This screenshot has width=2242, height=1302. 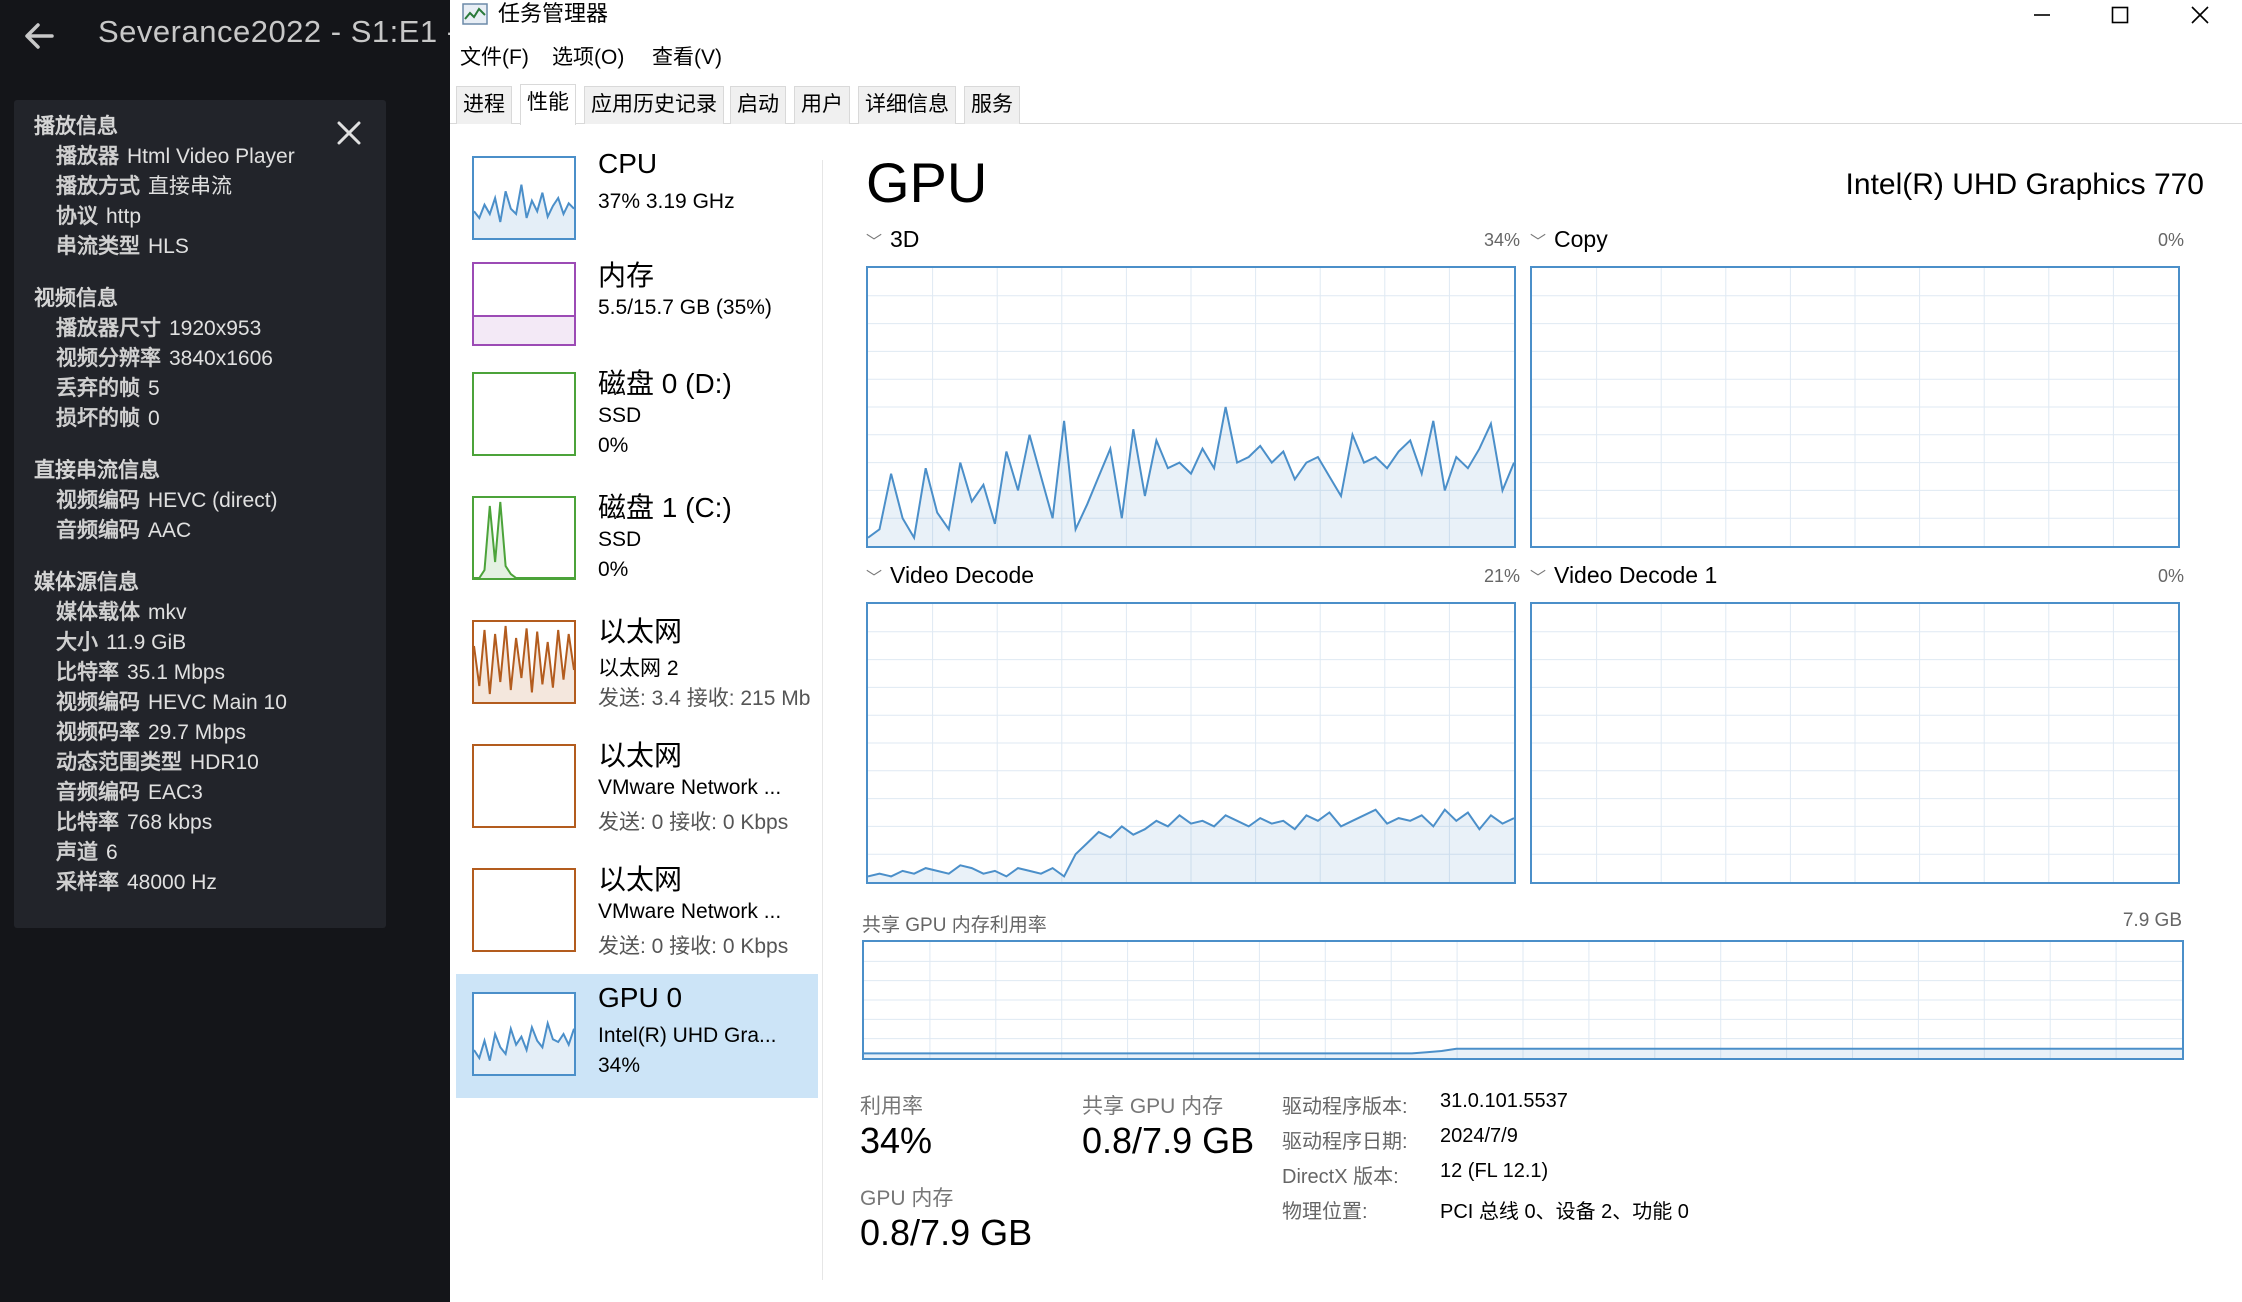 I want to click on menu-view: 查看(V), so click(x=687, y=58).